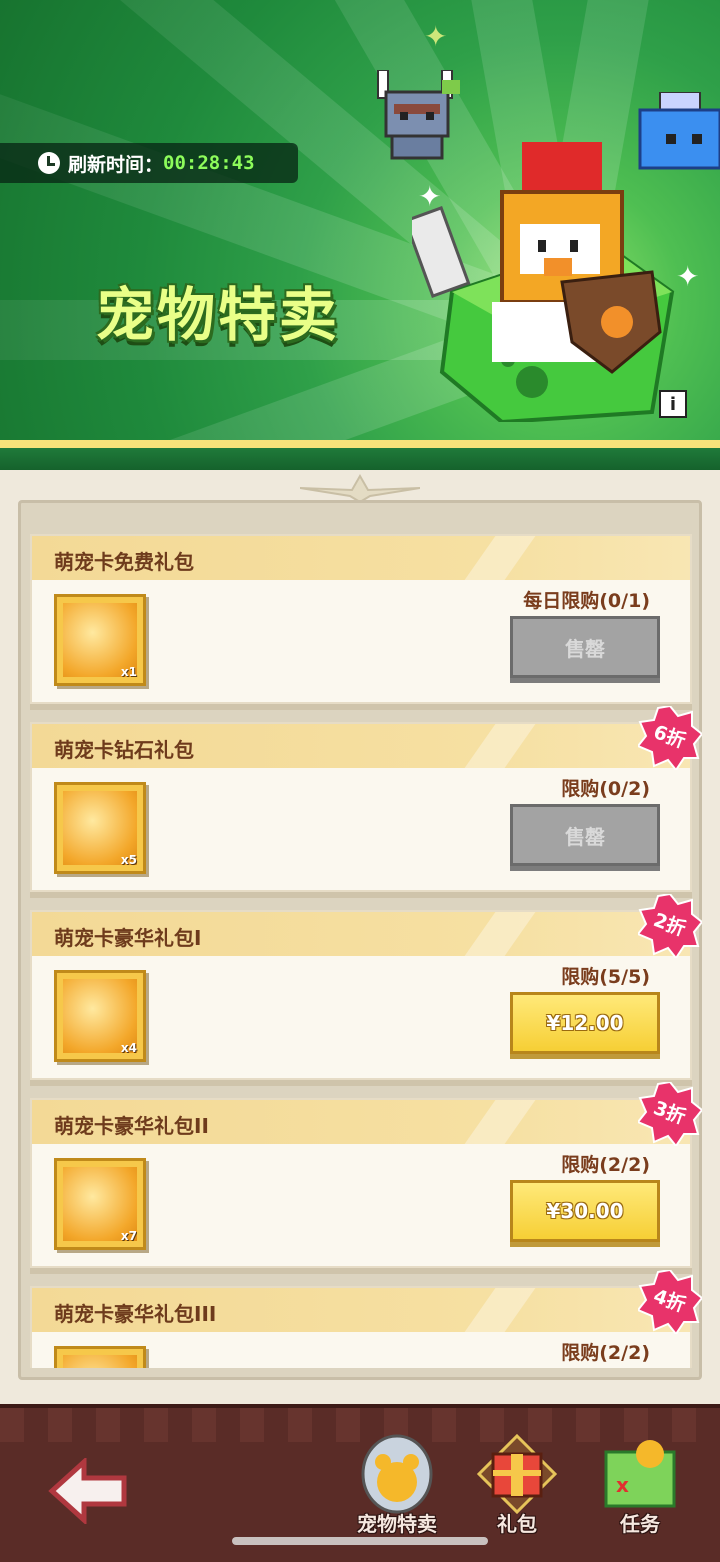 This screenshot has height=1562, width=720. I want to click on item-quantity: x1, so click(128, 672).